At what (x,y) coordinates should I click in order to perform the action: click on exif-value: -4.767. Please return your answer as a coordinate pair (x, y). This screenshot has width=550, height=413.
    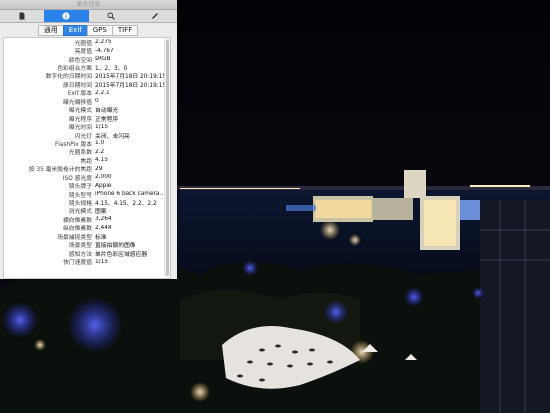
    Looking at the image, I should click on (104, 50).